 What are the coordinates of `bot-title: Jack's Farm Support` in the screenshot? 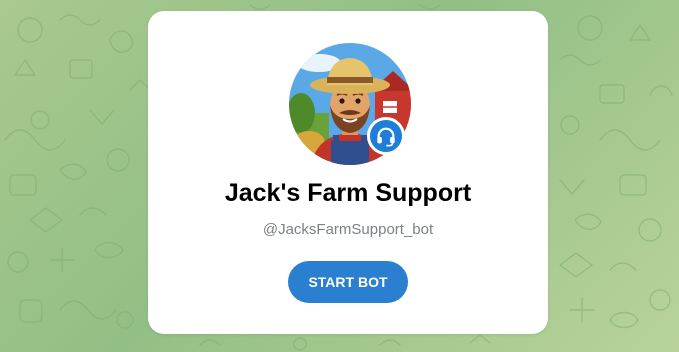 It's located at (348, 193).